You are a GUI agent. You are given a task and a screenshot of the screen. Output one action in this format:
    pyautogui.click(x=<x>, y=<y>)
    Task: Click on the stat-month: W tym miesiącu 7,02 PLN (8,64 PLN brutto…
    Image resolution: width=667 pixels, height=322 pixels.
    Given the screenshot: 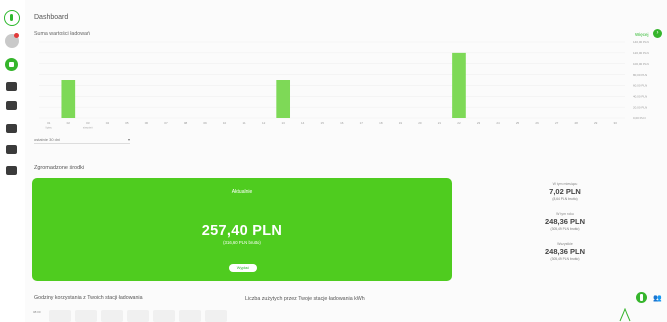 What is the action you would take?
    pyautogui.click(x=565, y=191)
    